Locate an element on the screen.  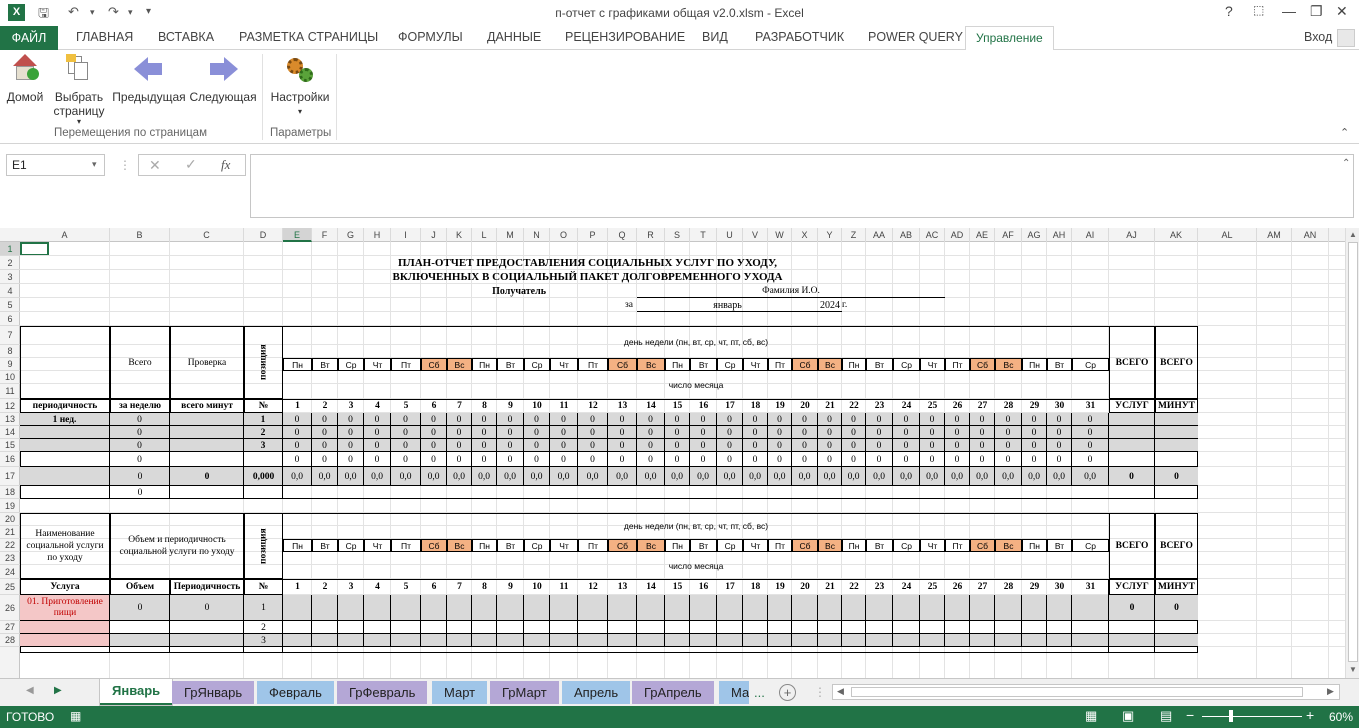
row-header: 28 is located at coordinates (10, 640).